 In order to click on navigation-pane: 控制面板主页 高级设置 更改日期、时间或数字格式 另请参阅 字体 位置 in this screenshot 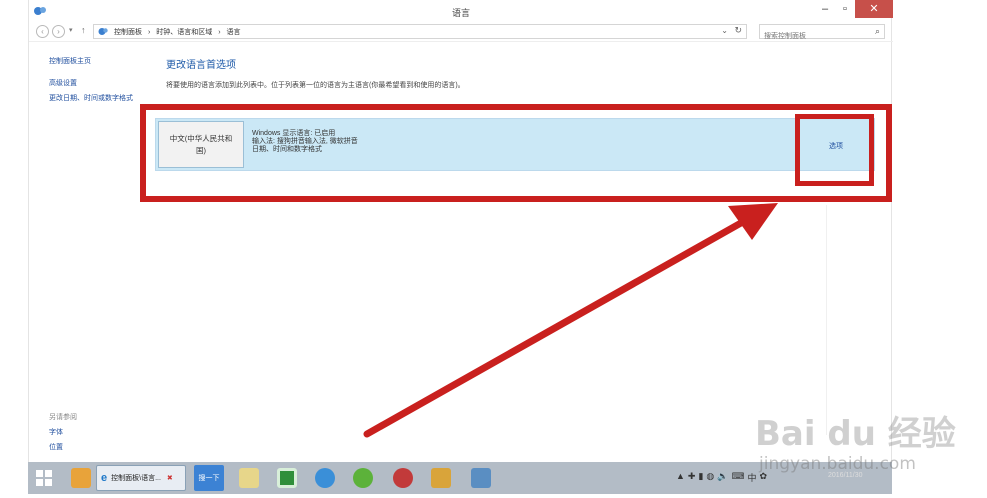, I will do `click(89, 251)`.